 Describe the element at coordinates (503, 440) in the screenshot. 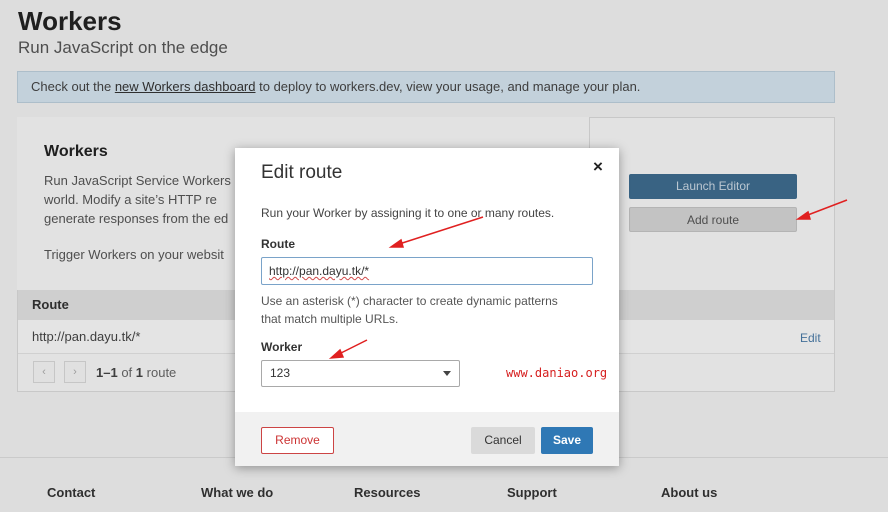

I see `cancel-button: Cancel` at that location.